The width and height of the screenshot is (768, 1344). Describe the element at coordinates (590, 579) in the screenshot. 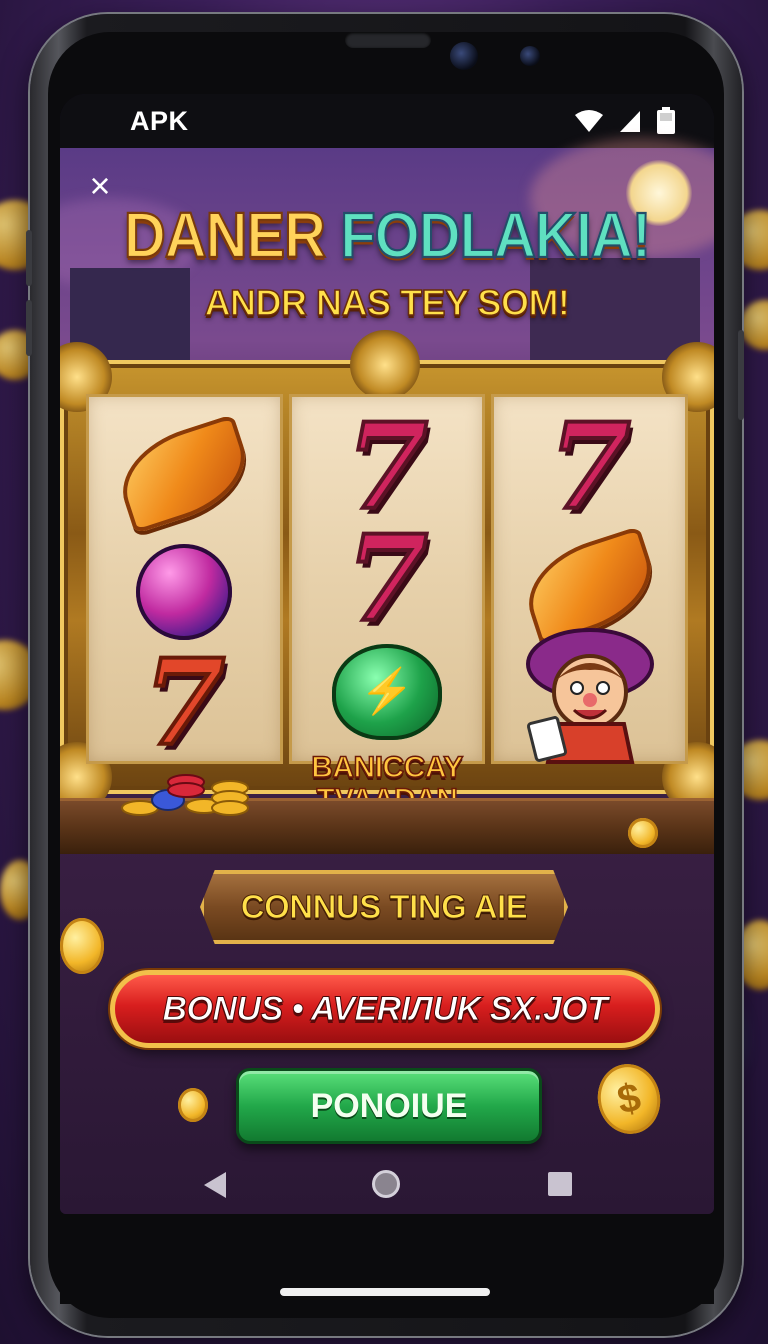

I see `reel-3: 7` at that location.